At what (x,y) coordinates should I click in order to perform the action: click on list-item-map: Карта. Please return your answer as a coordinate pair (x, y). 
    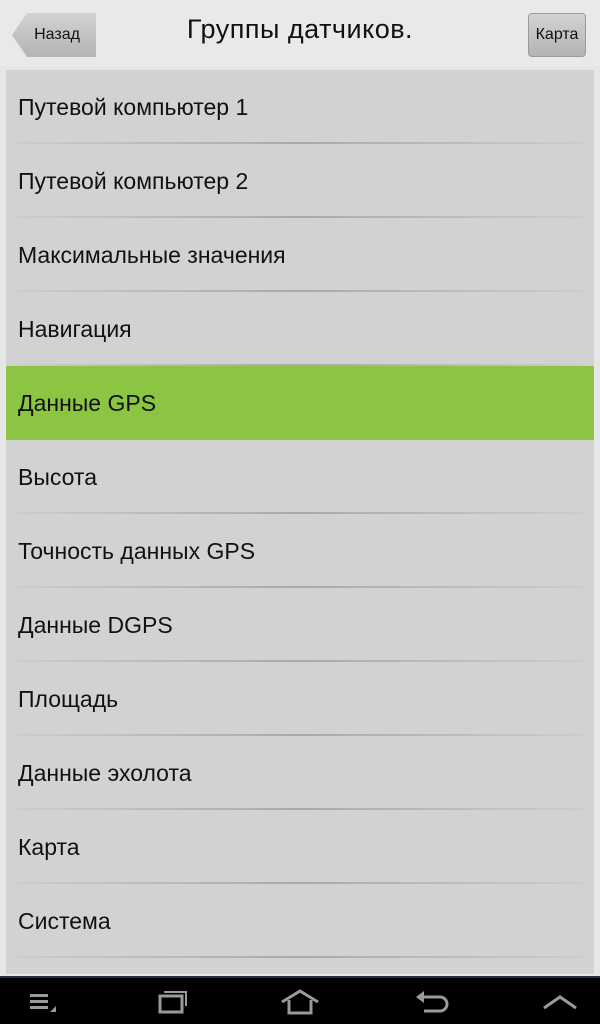
    Looking at the image, I should click on (300, 847).